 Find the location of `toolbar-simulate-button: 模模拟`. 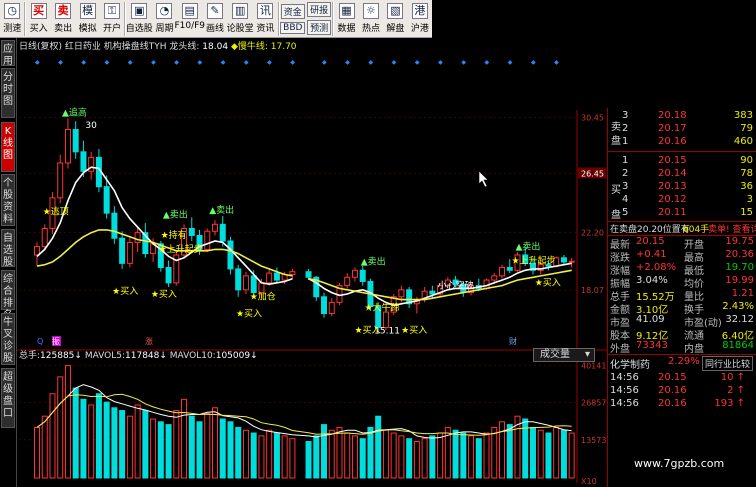

toolbar-simulate-button: 模模拟 is located at coordinates (87, 19).